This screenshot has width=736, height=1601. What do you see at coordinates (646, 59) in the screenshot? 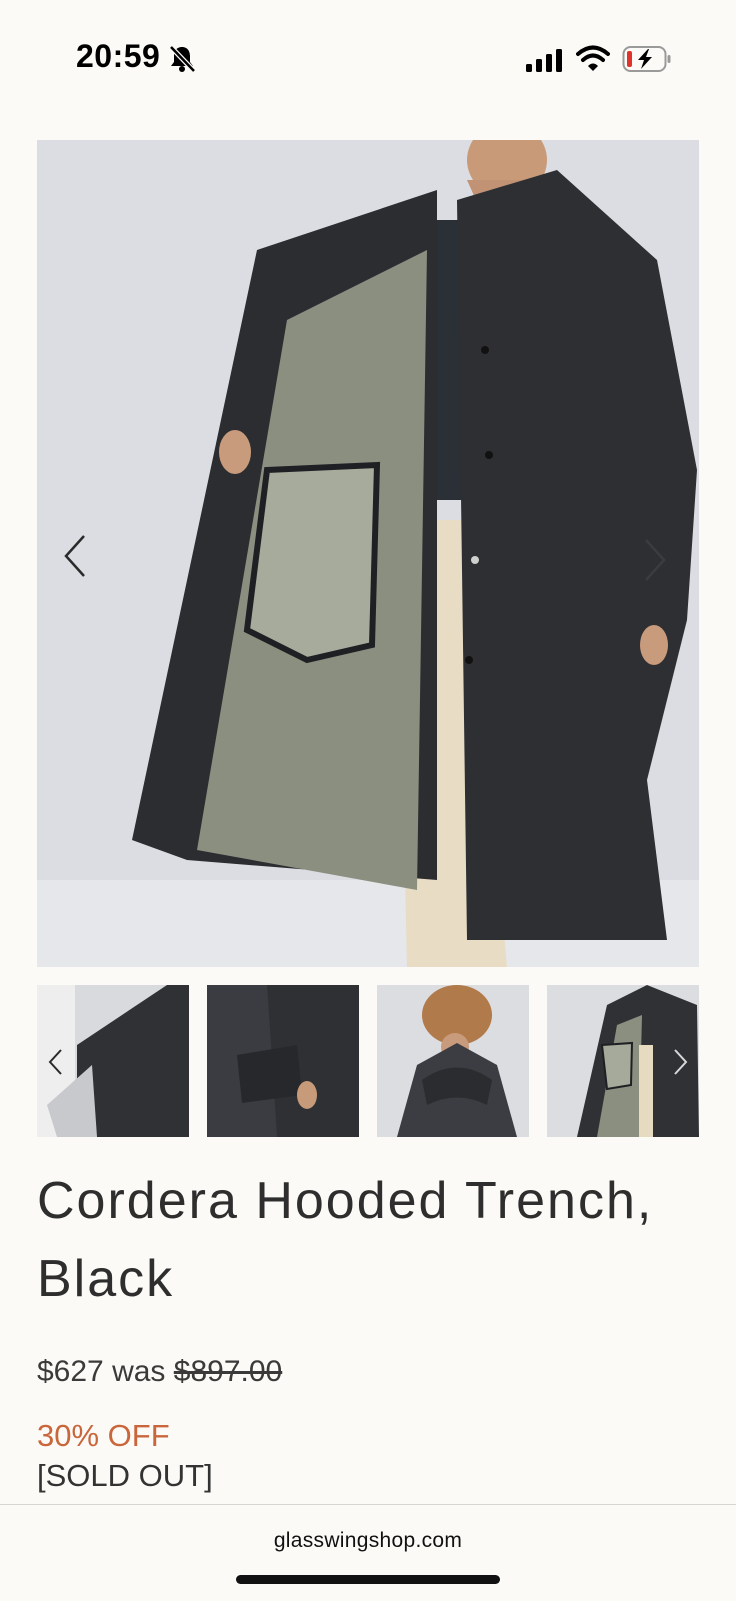
I see `battery-charging-icon` at bounding box center [646, 59].